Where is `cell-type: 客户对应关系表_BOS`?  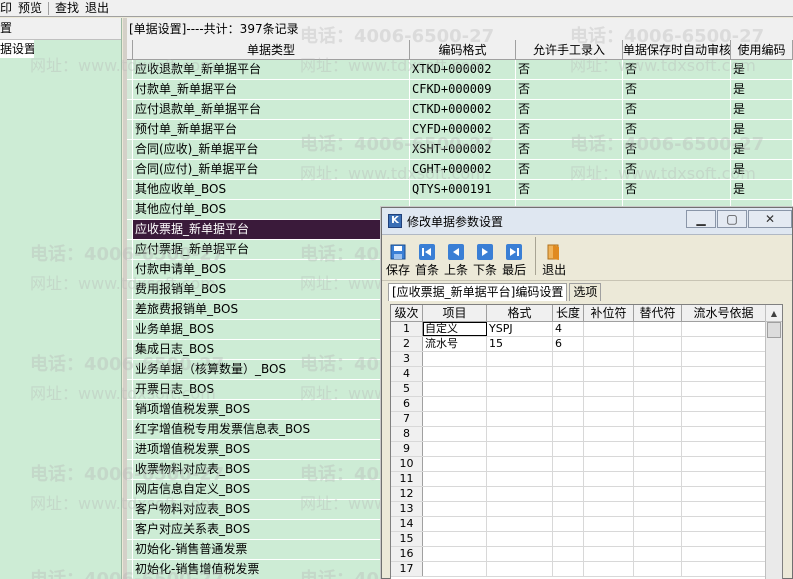
cell-type: 客户对应关系表_BOS is located at coordinates (271, 529).